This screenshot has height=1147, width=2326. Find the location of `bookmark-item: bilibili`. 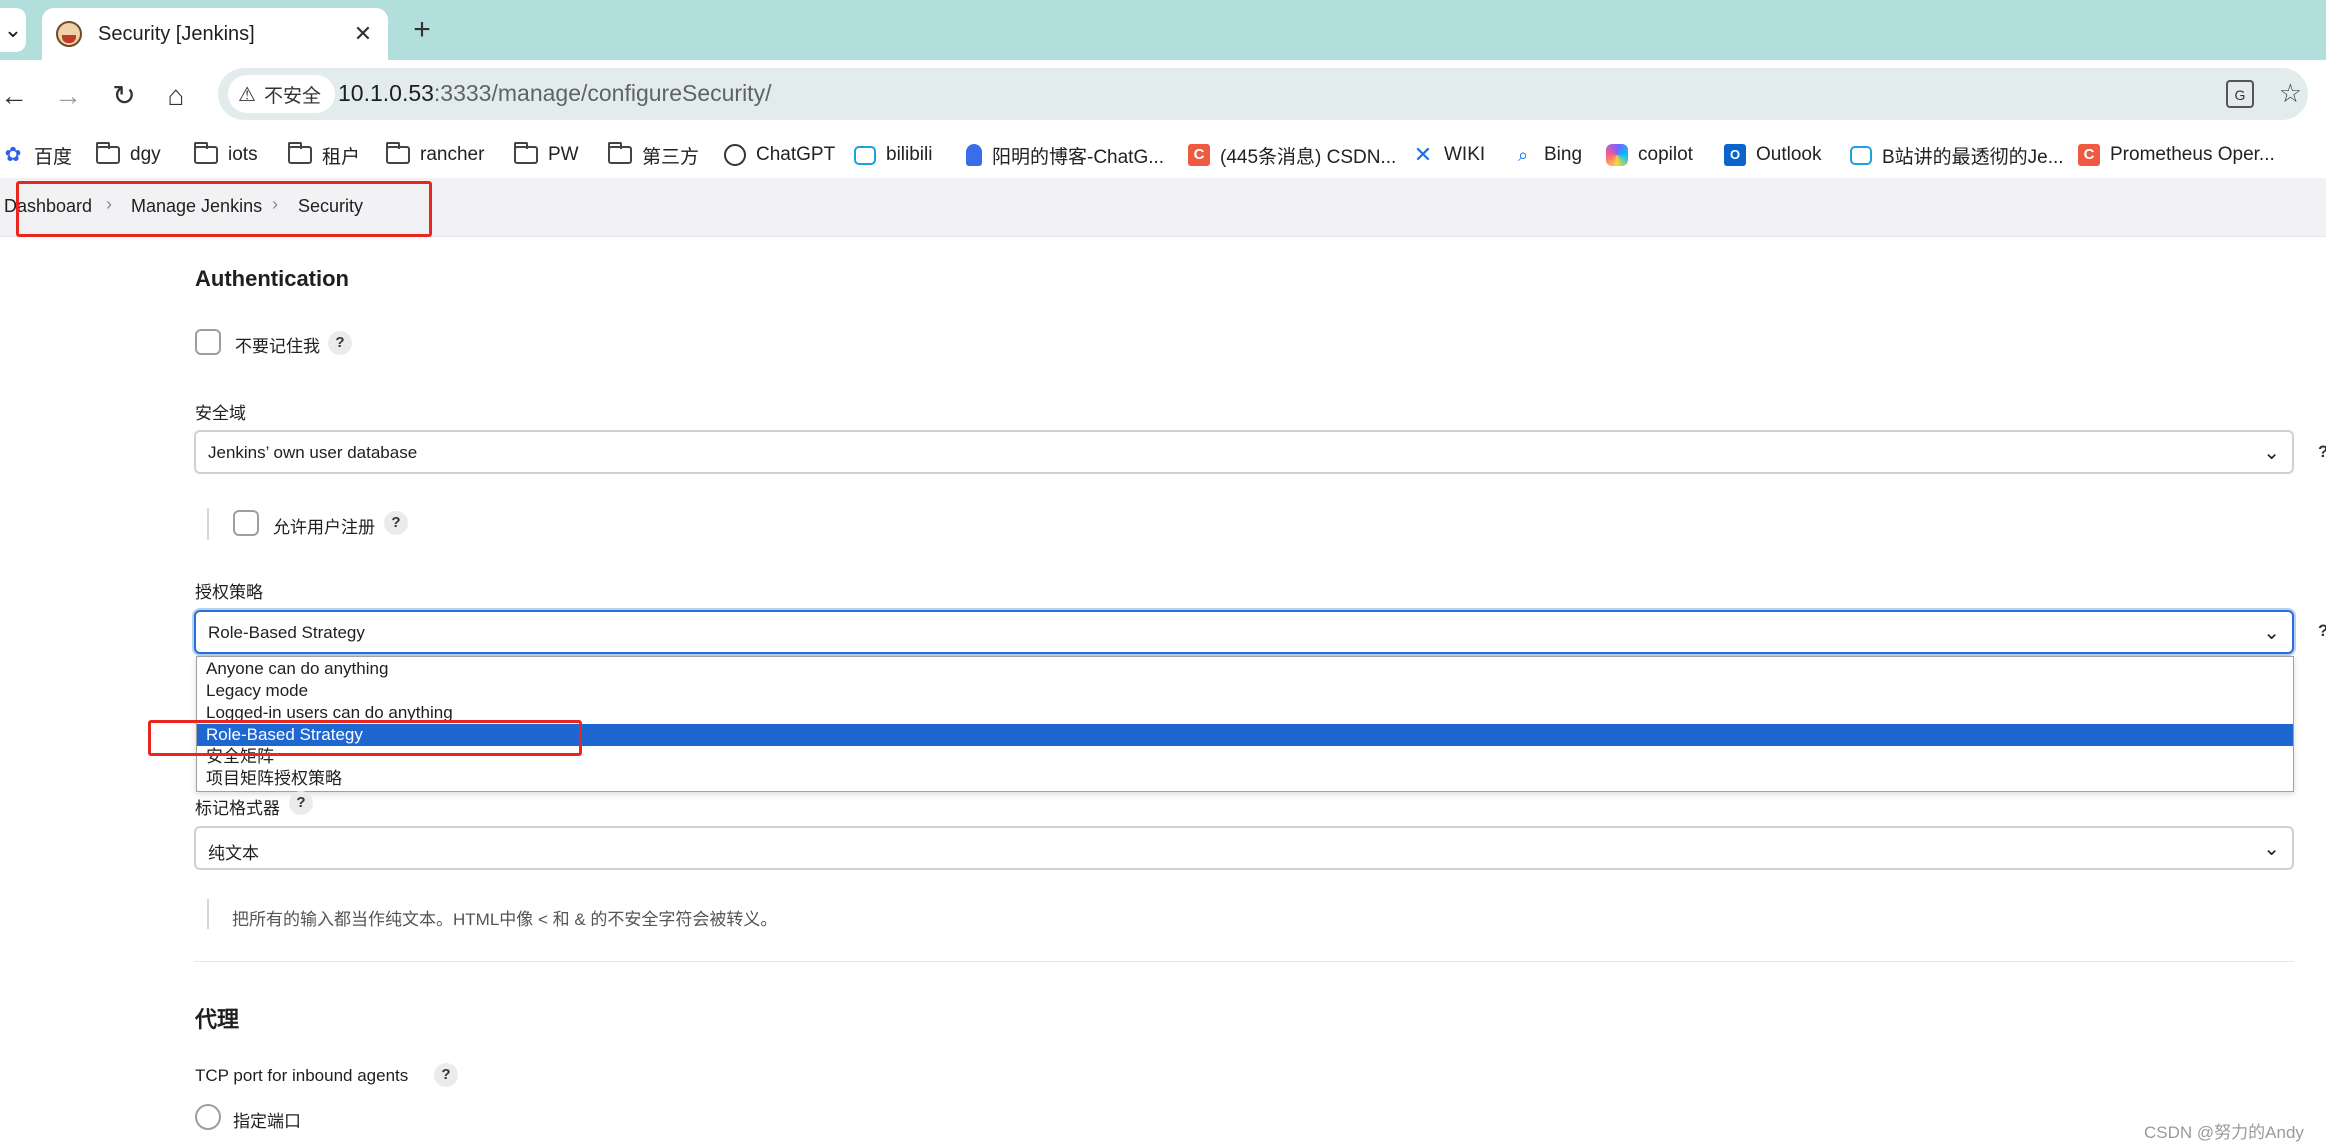

bookmark-item: bilibili is located at coordinates (893, 155).